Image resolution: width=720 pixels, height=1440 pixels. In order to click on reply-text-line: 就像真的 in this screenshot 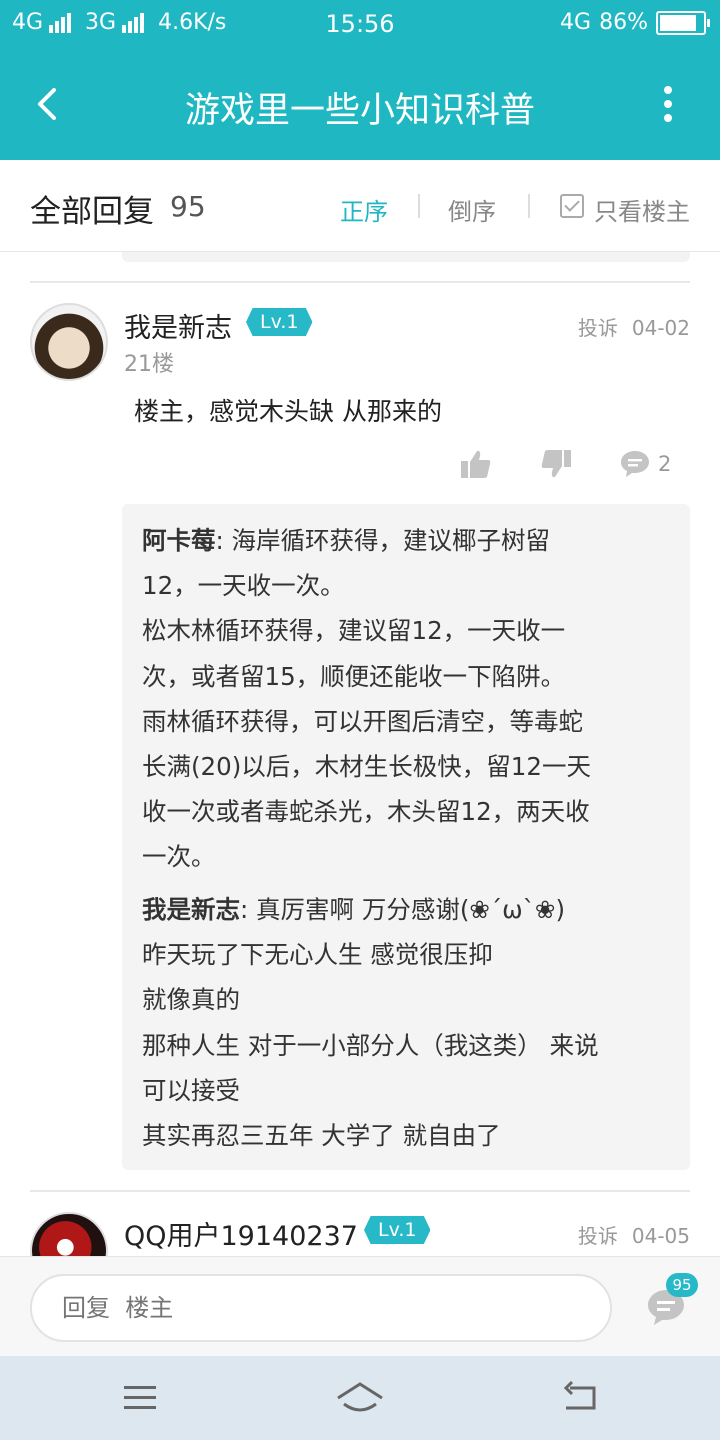, I will do `click(191, 1000)`.